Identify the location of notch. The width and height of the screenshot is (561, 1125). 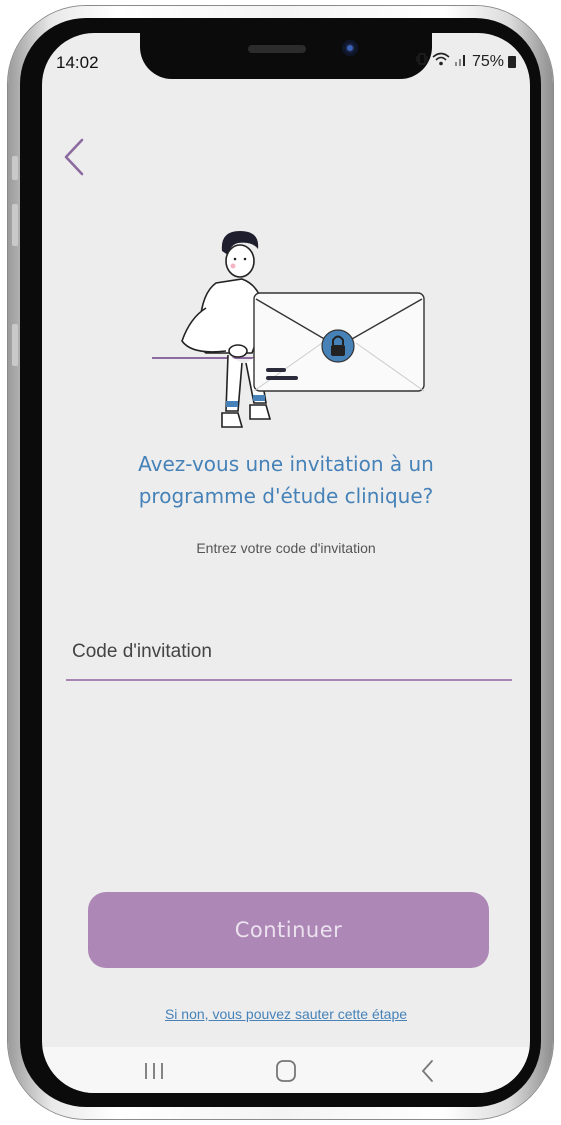
(286, 56).